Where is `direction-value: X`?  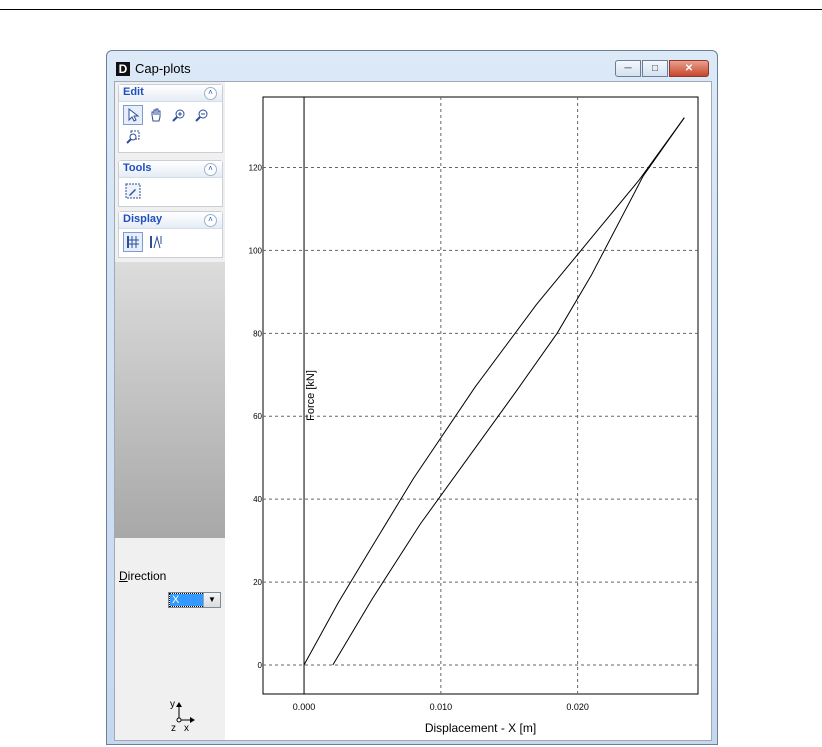 direction-value: X is located at coordinates (187, 600).